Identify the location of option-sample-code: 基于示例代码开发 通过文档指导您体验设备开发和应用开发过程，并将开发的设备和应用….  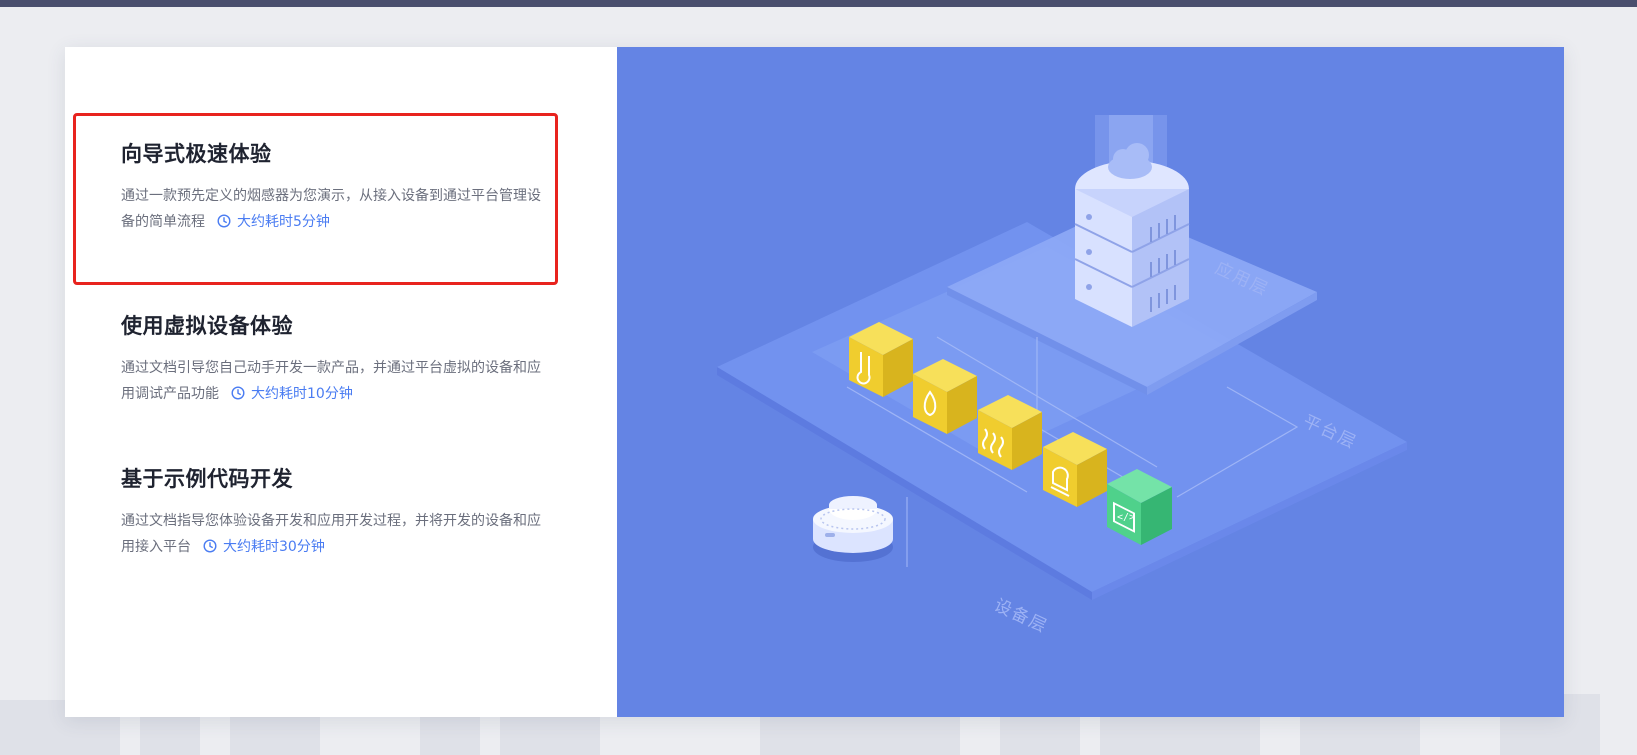
(336, 512).